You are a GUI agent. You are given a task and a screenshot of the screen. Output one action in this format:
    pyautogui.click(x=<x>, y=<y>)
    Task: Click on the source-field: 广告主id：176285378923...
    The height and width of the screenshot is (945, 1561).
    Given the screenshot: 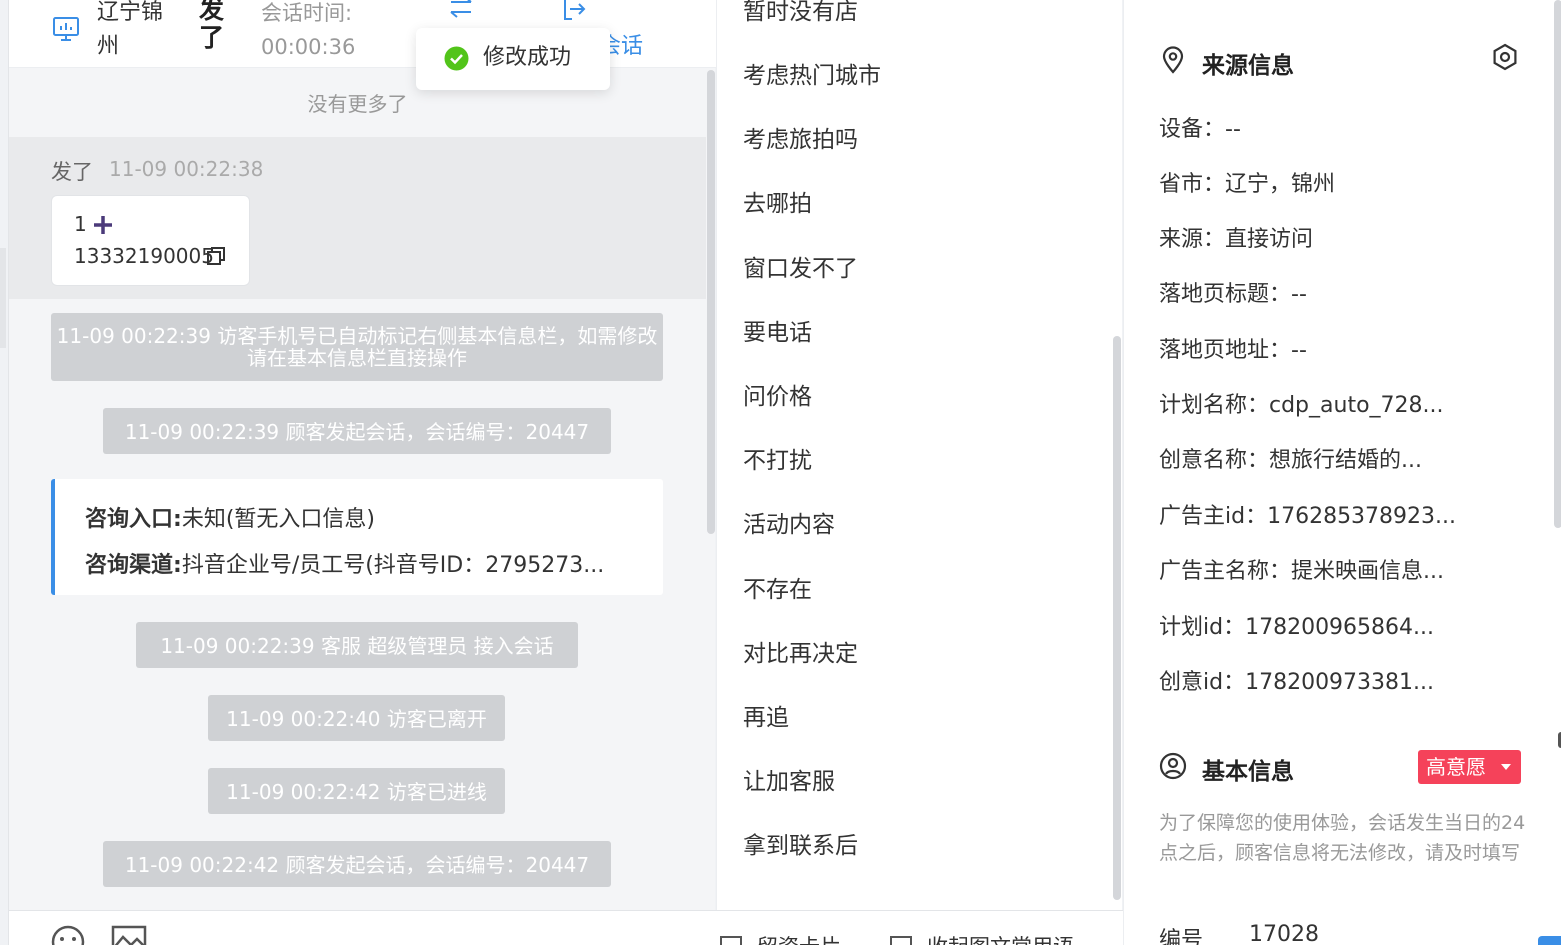 What is the action you would take?
    pyautogui.click(x=1308, y=516)
    